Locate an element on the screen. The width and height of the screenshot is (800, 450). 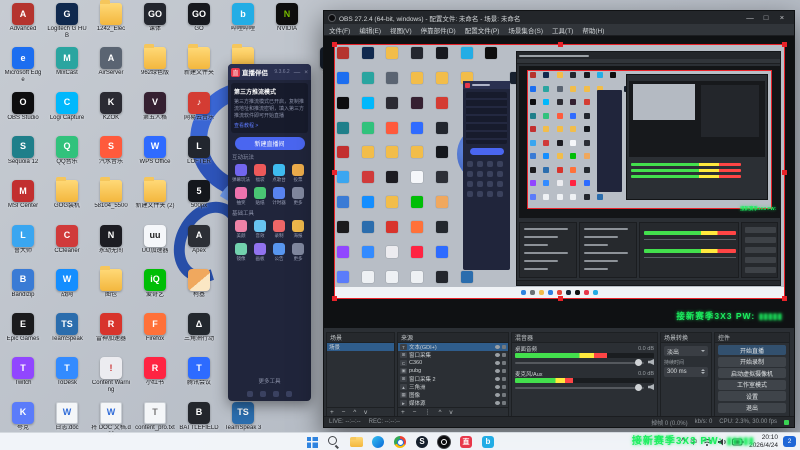
menu-item: 编辑(E) is located at coordinates (370, 30).